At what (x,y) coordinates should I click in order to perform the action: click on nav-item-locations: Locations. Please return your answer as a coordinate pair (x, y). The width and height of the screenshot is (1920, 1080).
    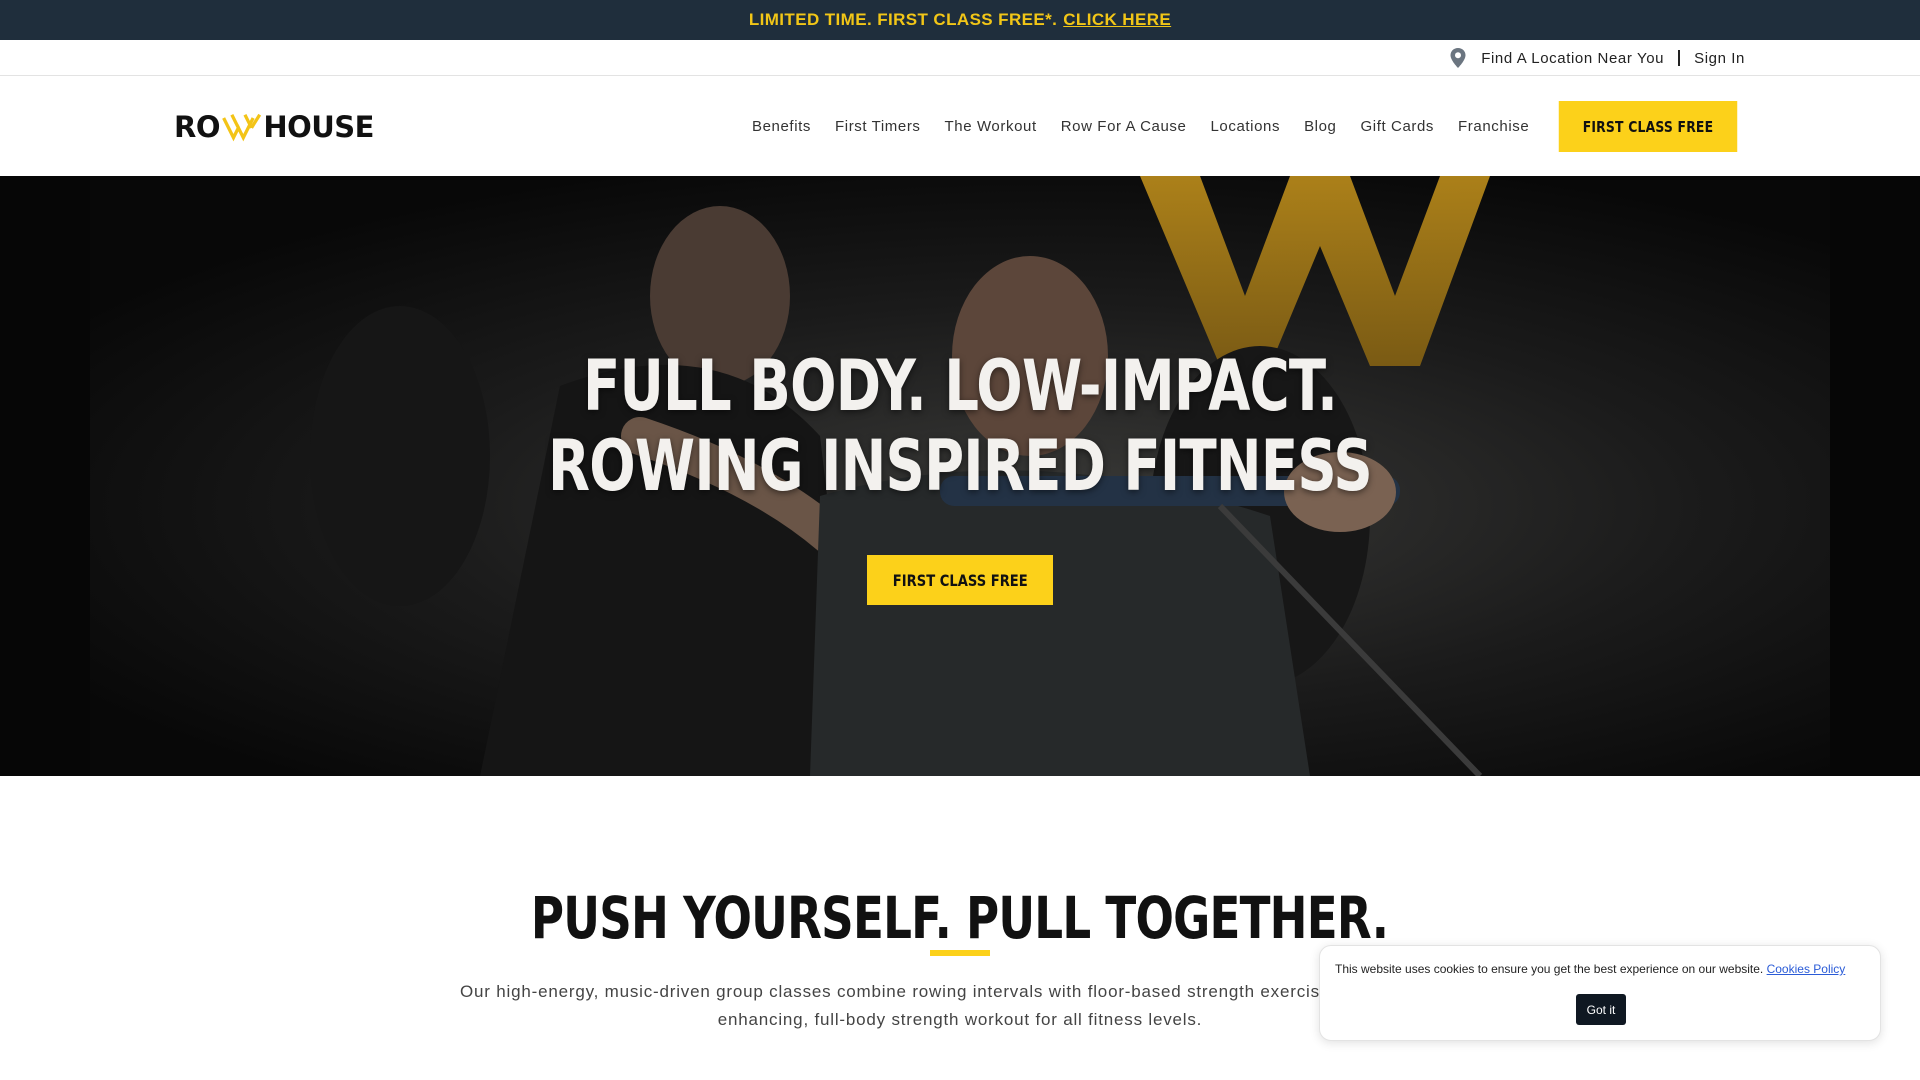
    Looking at the image, I should click on (1245, 126).